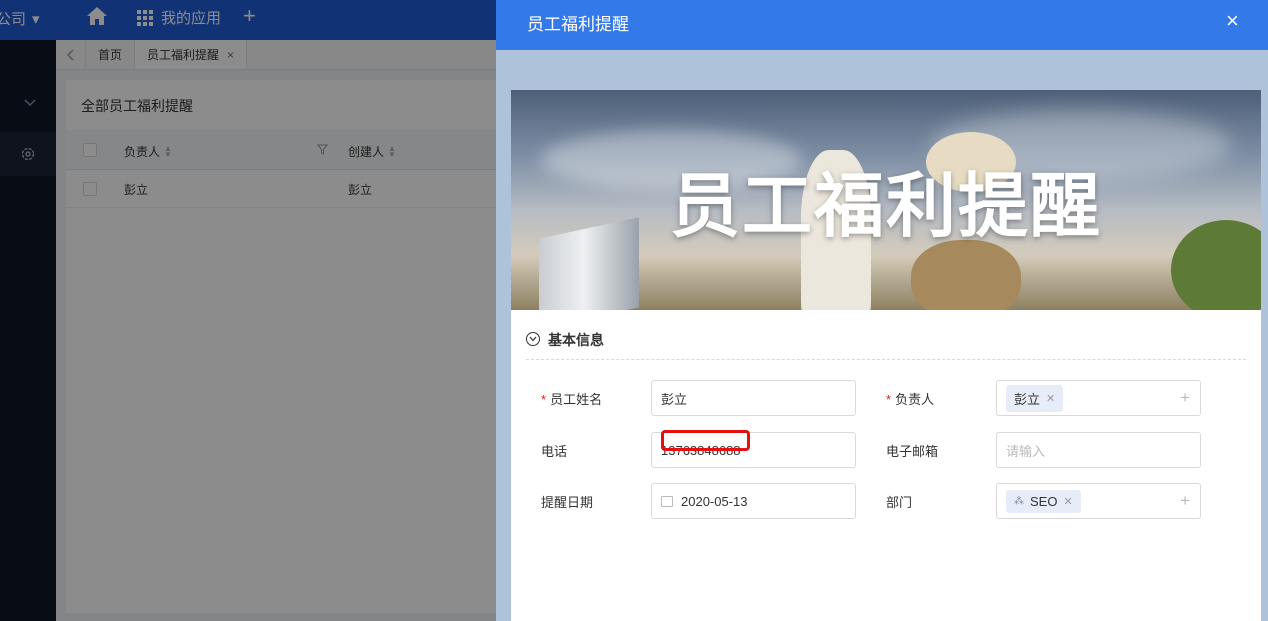  Describe the element at coordinates (886, 206) in the screenshot. I see `banner-title: 员工福利提醒` at that location.